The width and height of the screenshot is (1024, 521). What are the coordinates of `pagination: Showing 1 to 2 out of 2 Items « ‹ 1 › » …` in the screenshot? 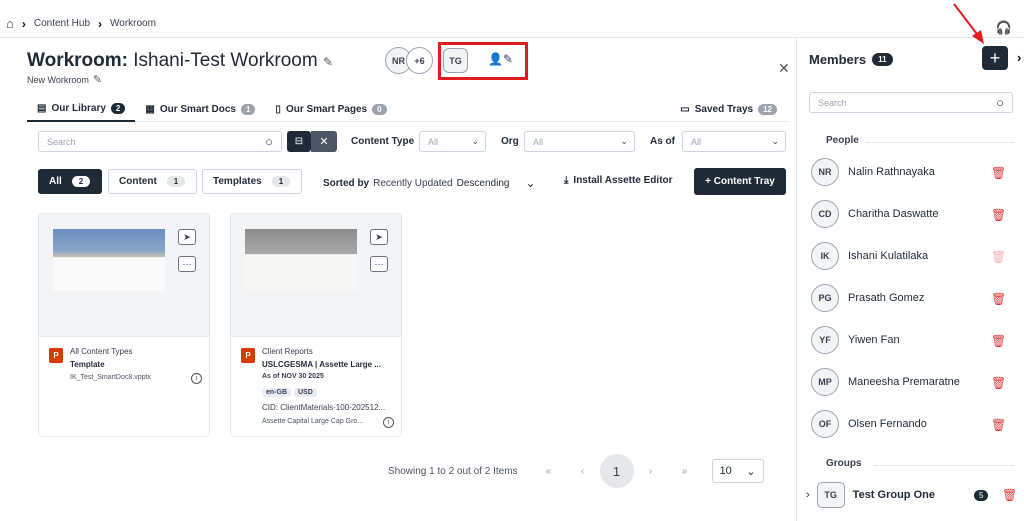 It's located at (576, 471).